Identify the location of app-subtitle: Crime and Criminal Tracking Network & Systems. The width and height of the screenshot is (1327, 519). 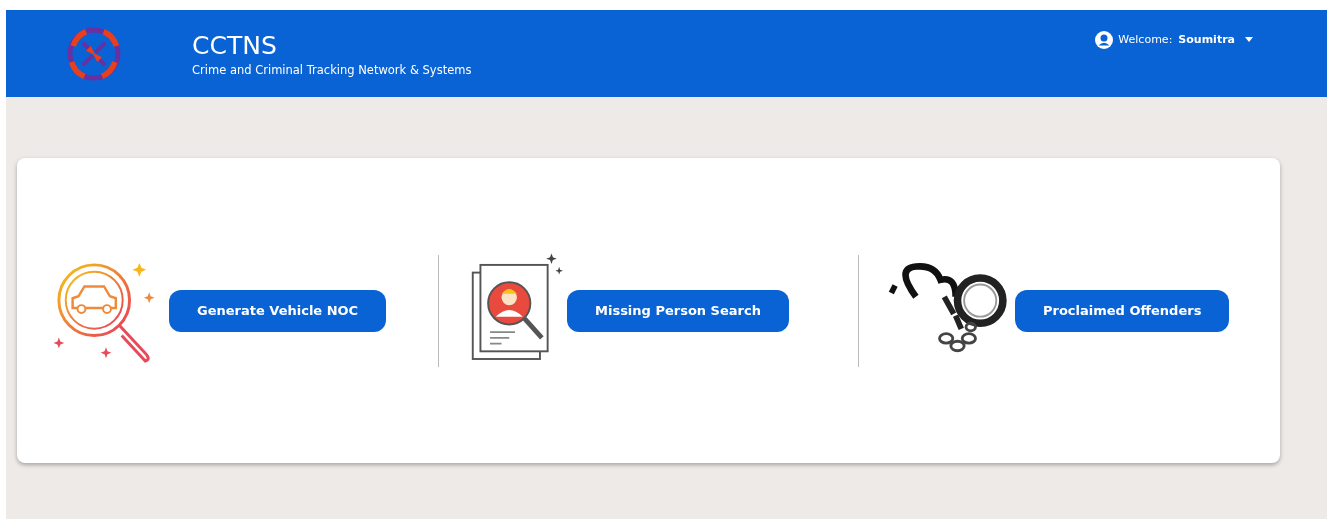
(332, 69).